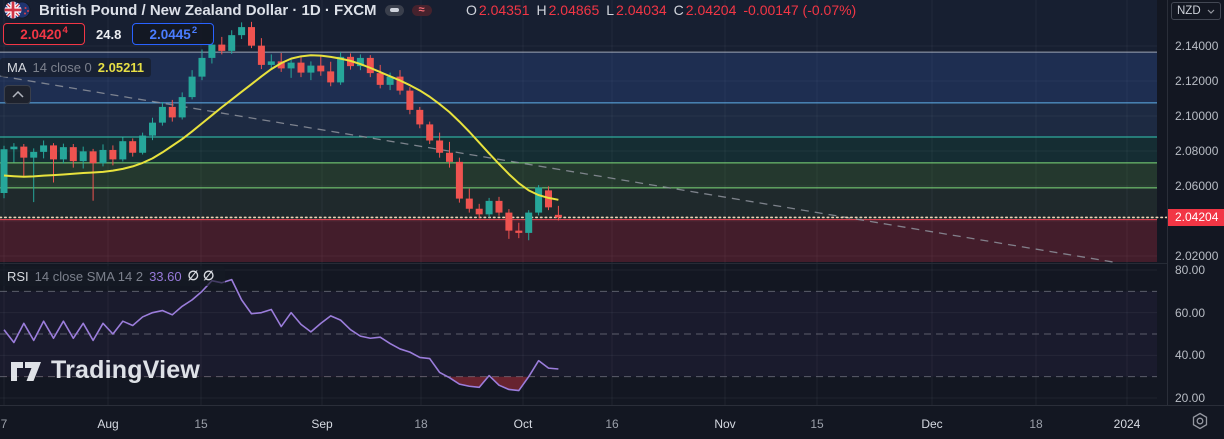 The width and height of the screenshot is (1224, 439). What do you see at coordinates (1190, 398) in the screenshot?
I see `price-axis-label: 20.00` at bounding box center [1190, 398].